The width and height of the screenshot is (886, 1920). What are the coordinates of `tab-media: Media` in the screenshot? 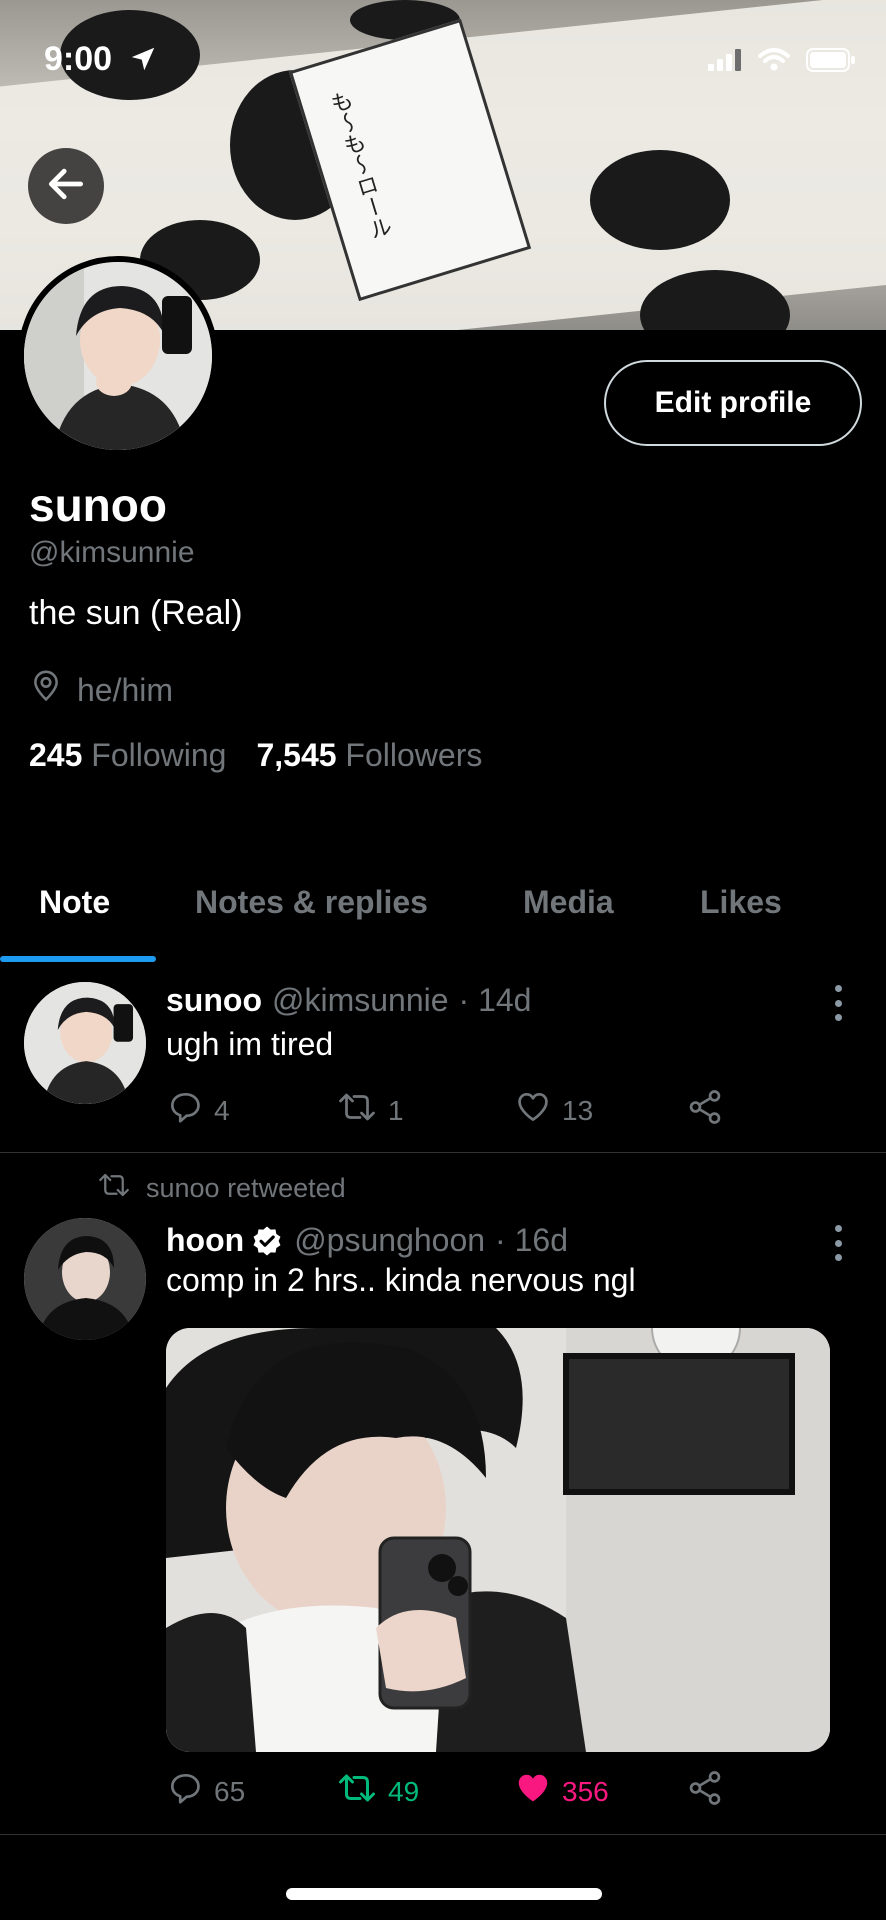 It's located at (568, 902).